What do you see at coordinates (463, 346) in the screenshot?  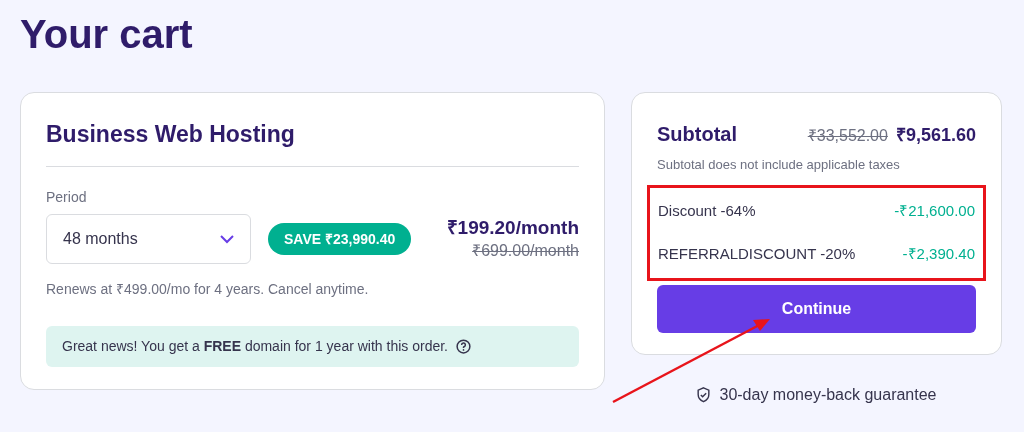 I see `help-icon` at bounding box center [463, 346].